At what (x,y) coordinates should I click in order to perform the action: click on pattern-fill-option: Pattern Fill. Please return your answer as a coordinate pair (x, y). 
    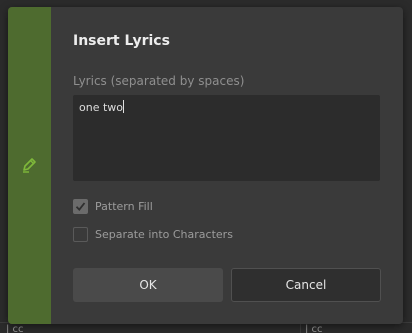
    Looking at the image, I should click on (113, 206).